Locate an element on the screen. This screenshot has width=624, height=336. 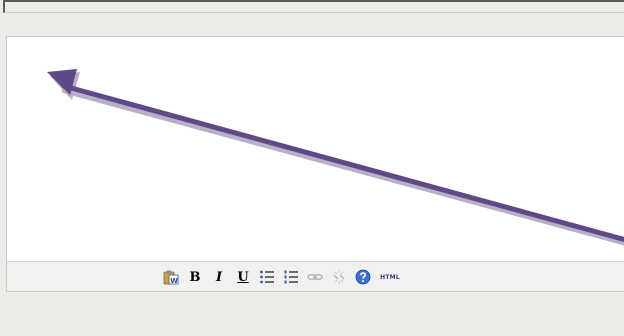
underline-label: U is located at coordinates (243, 277).